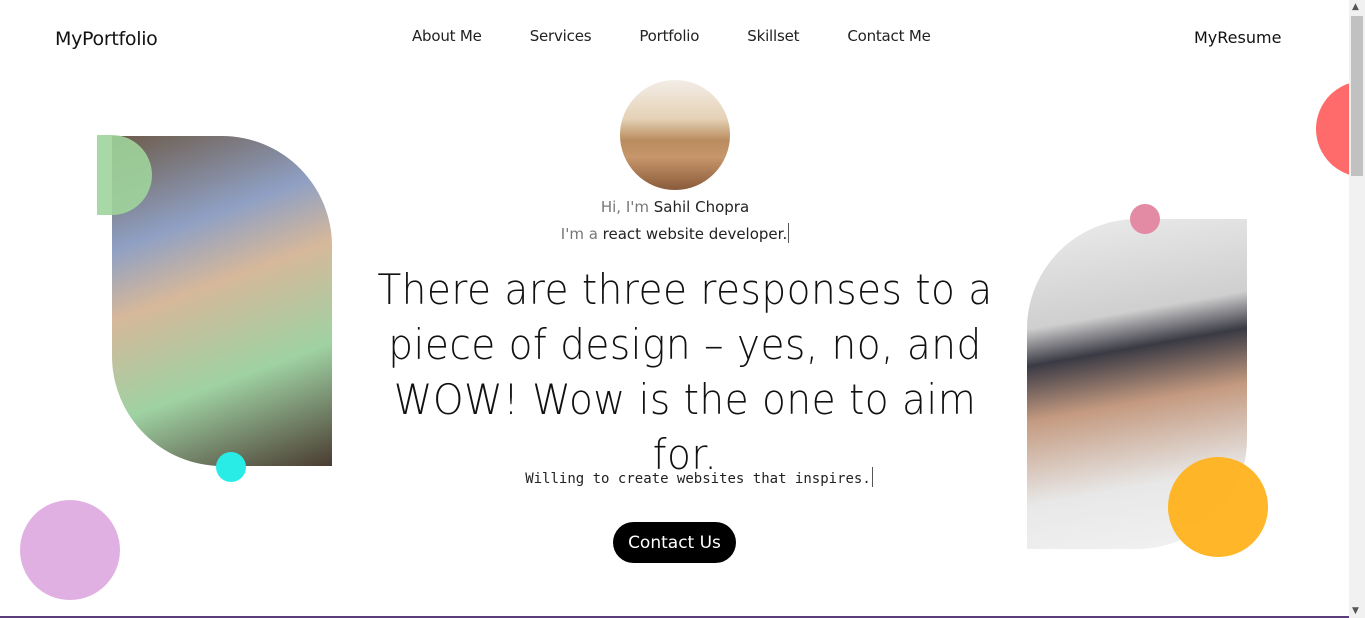  Describe the element at coordinates (789, 233) in the screenshot. I see `typing-cursor` at that location.